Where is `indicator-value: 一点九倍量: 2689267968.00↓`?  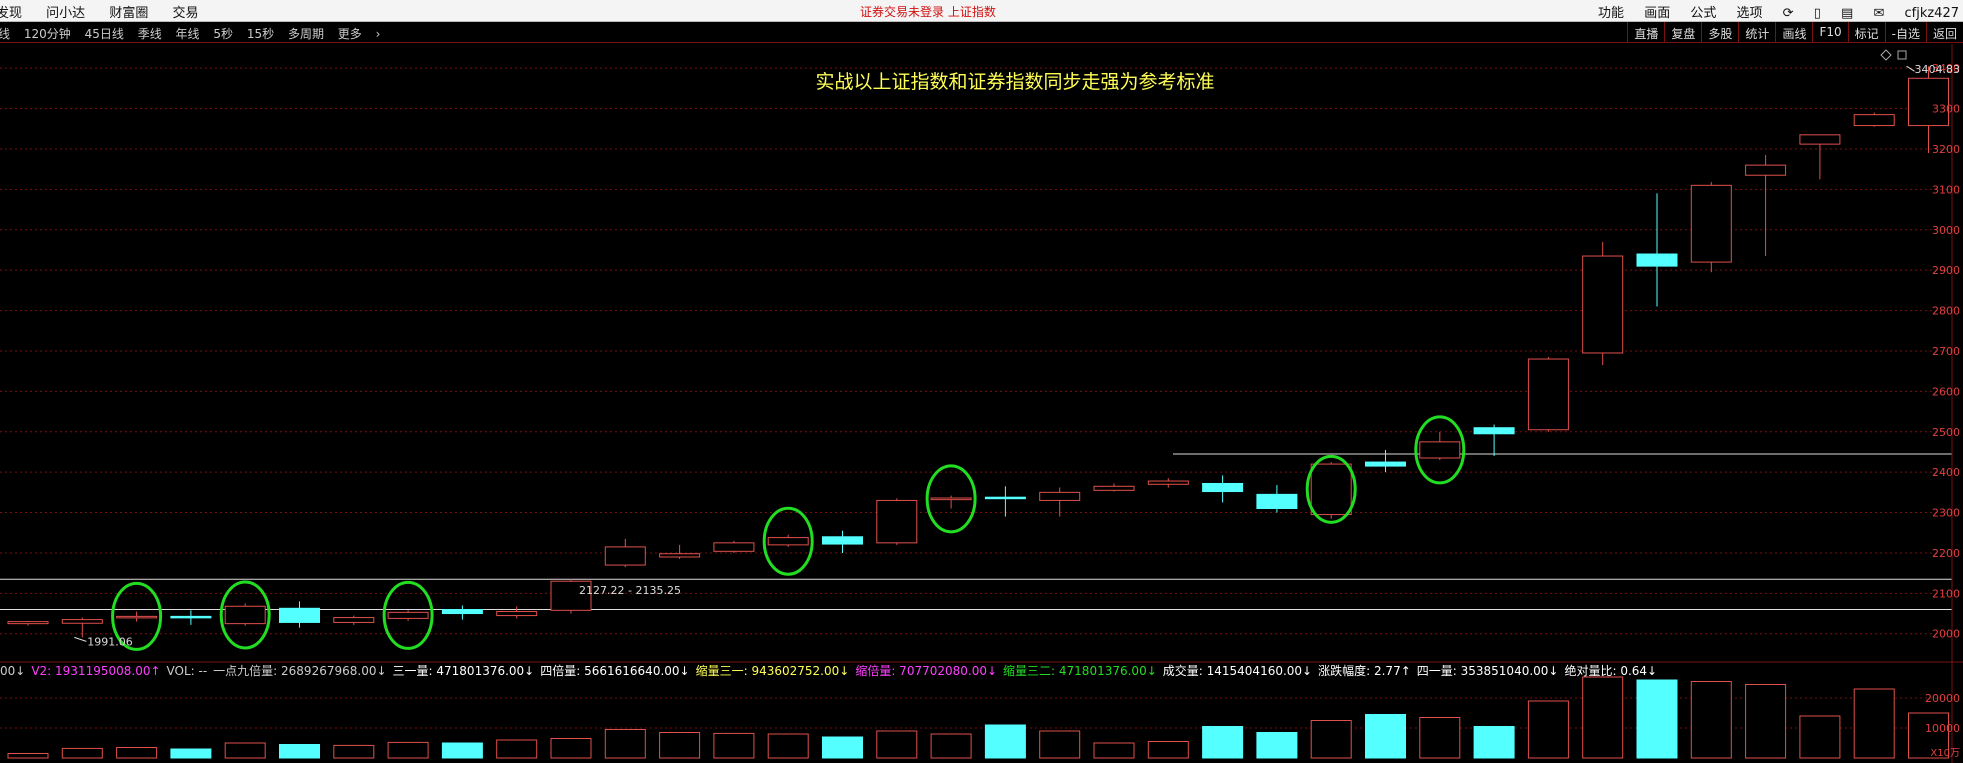 indicator-value: 一点九倍量: 2689267968.00↓ is located at coordinates (300, 671).